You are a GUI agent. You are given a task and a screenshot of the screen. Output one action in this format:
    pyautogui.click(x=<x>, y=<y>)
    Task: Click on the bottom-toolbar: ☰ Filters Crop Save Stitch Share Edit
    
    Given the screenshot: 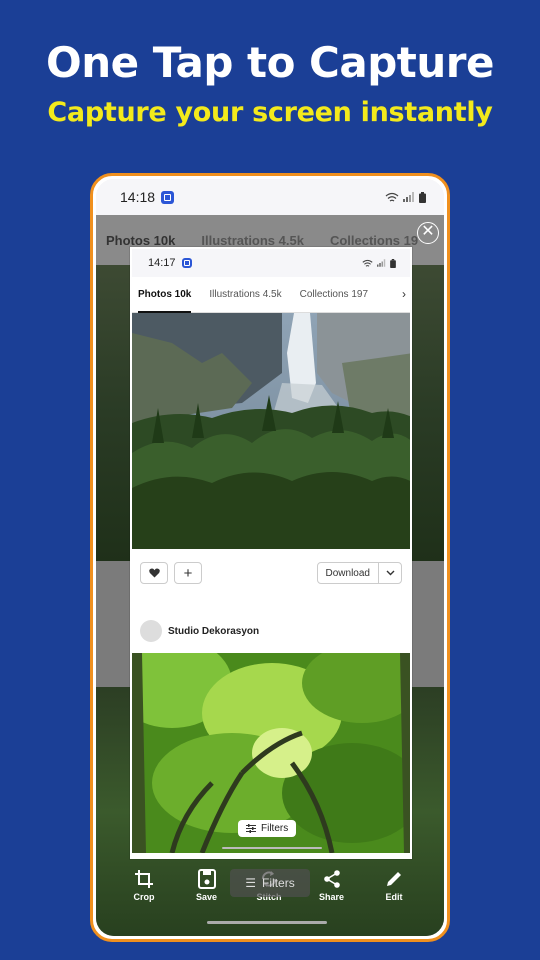 What is the action you would take?
    pyautogui.click(x=270, y=892)
    